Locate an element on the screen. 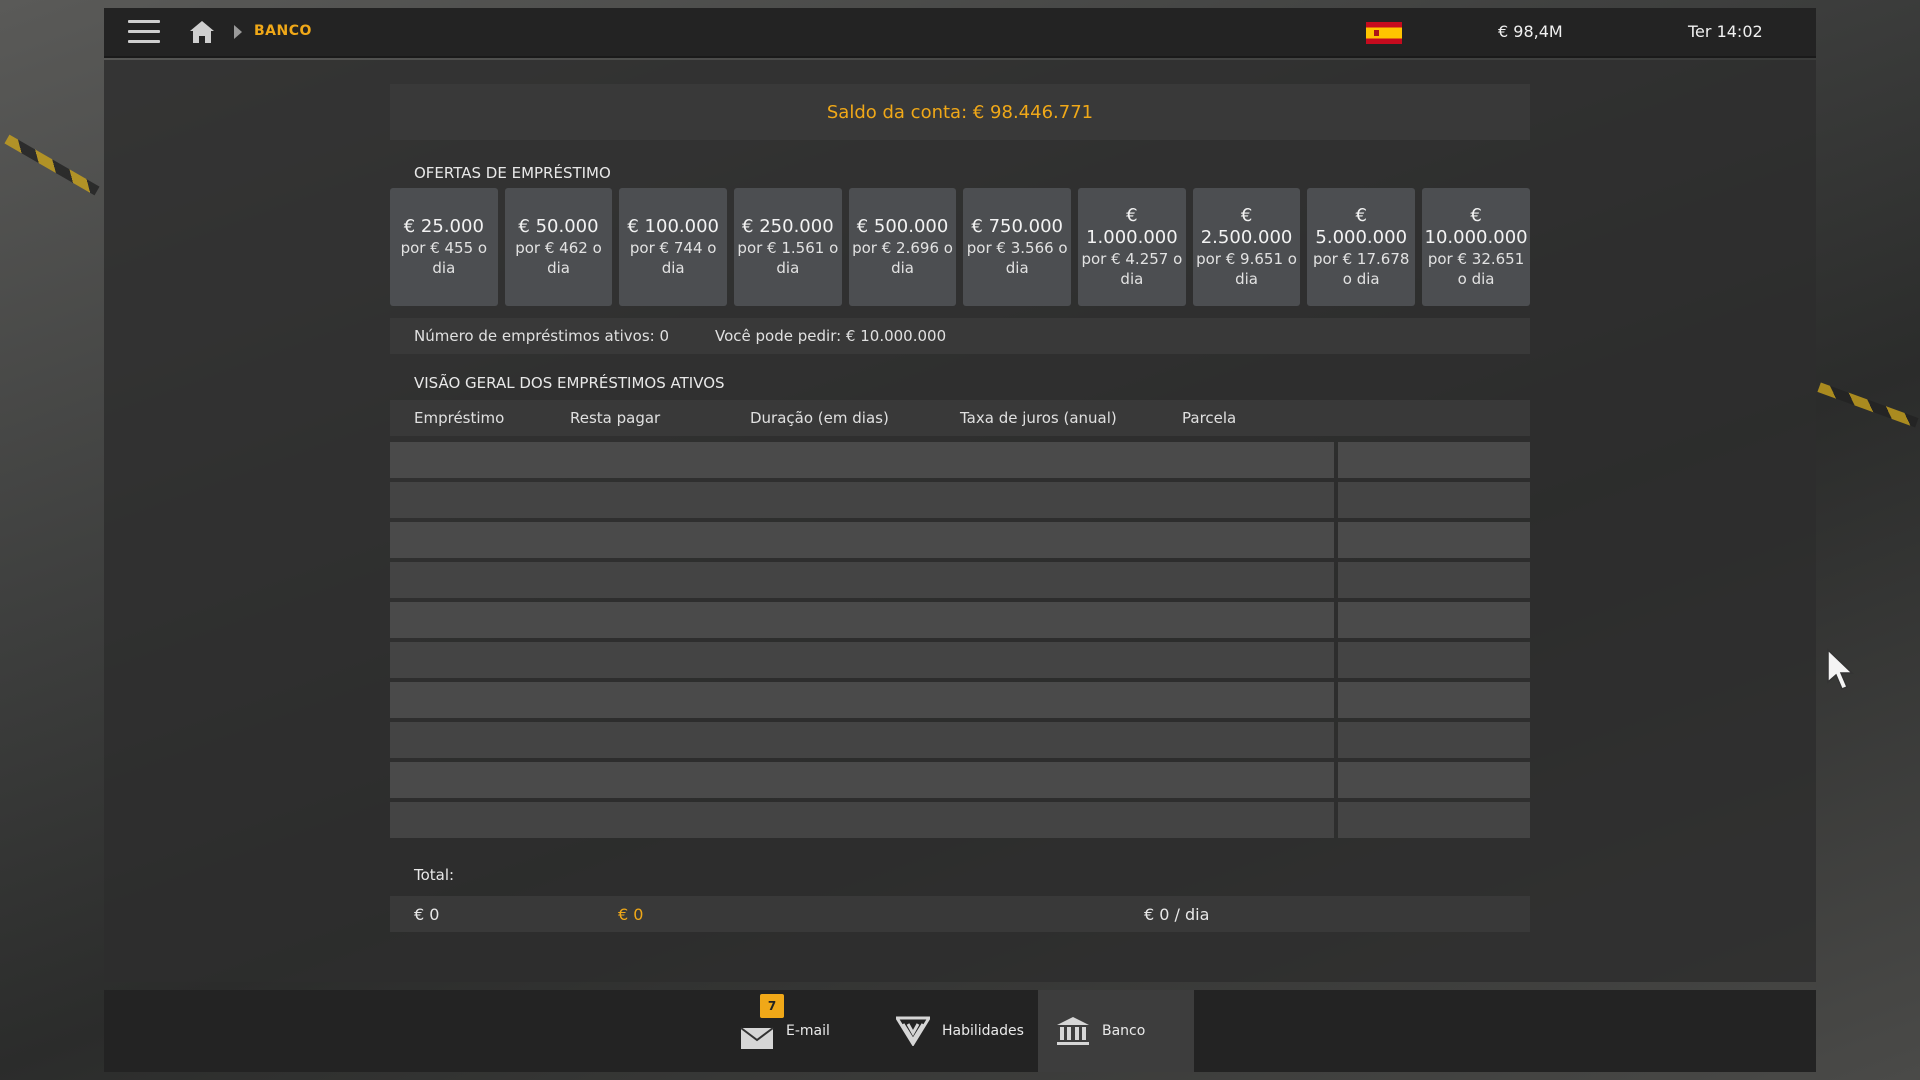  offer-rate: por € 2.696 o dia is located at coordinates (902, 258).